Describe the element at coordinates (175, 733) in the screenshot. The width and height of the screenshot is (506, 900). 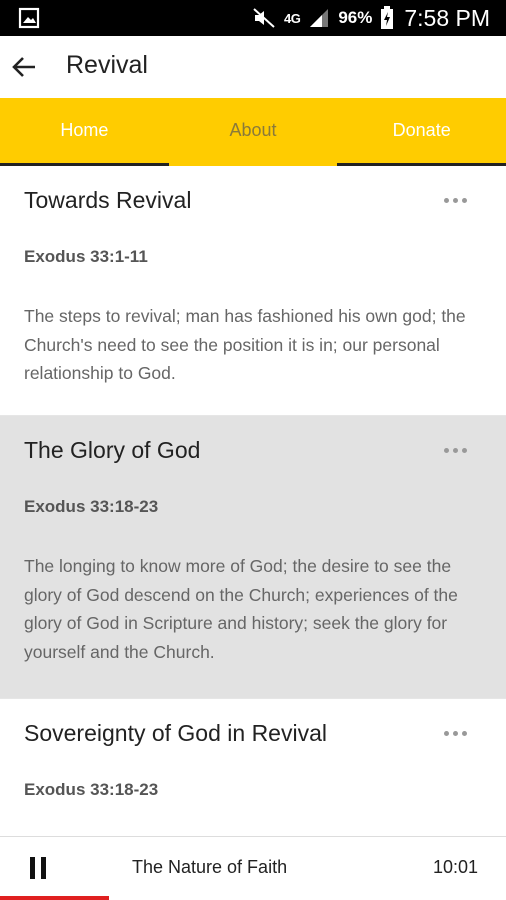
I see `sermon-title: Sovereignty of God in Revival` at that location.